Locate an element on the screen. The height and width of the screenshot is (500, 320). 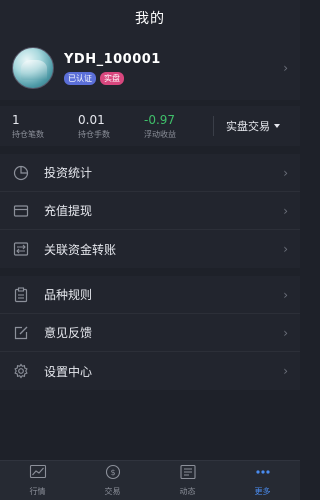
menu-item-label: 品种规则 is located at coordinates (68, 295).